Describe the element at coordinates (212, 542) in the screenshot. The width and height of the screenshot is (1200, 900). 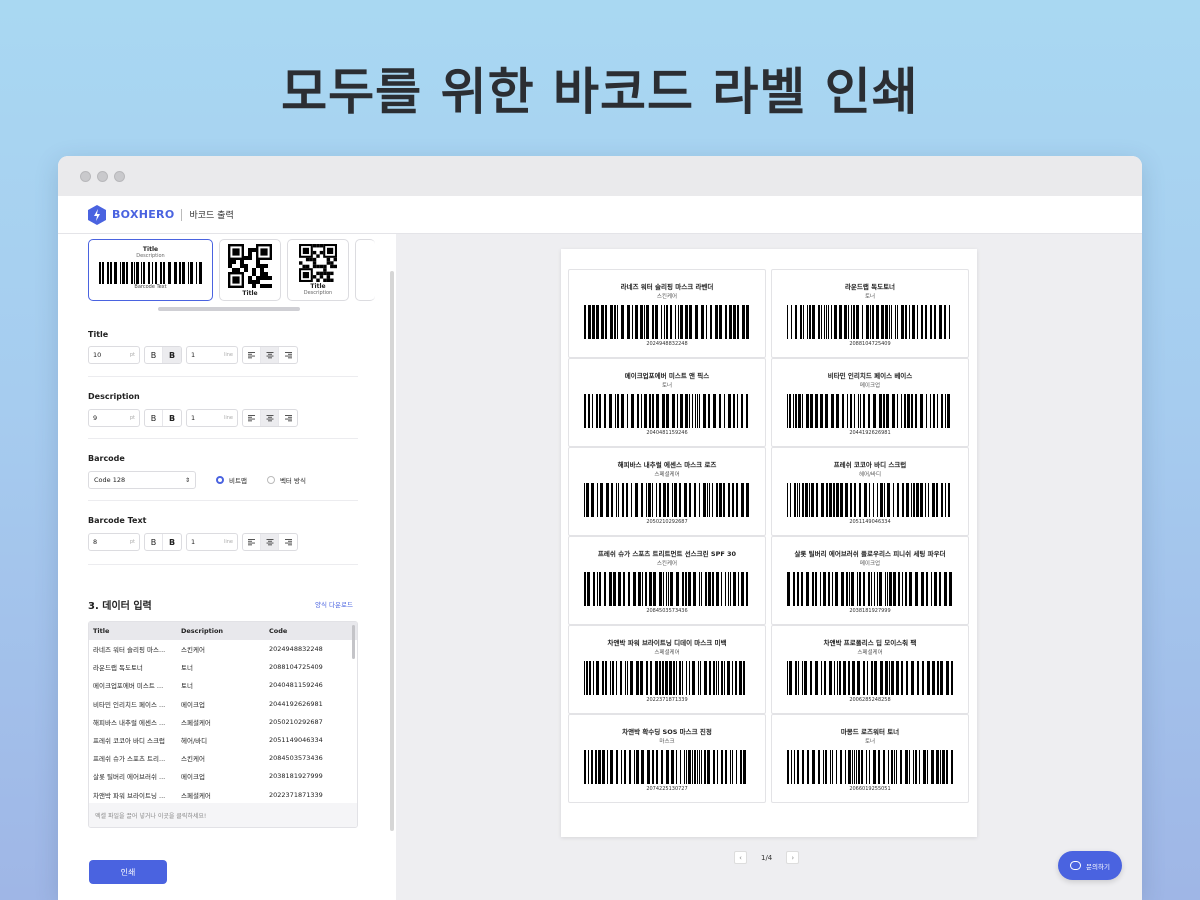
I see `barcode-text-lines-input: 1 line` at that location.